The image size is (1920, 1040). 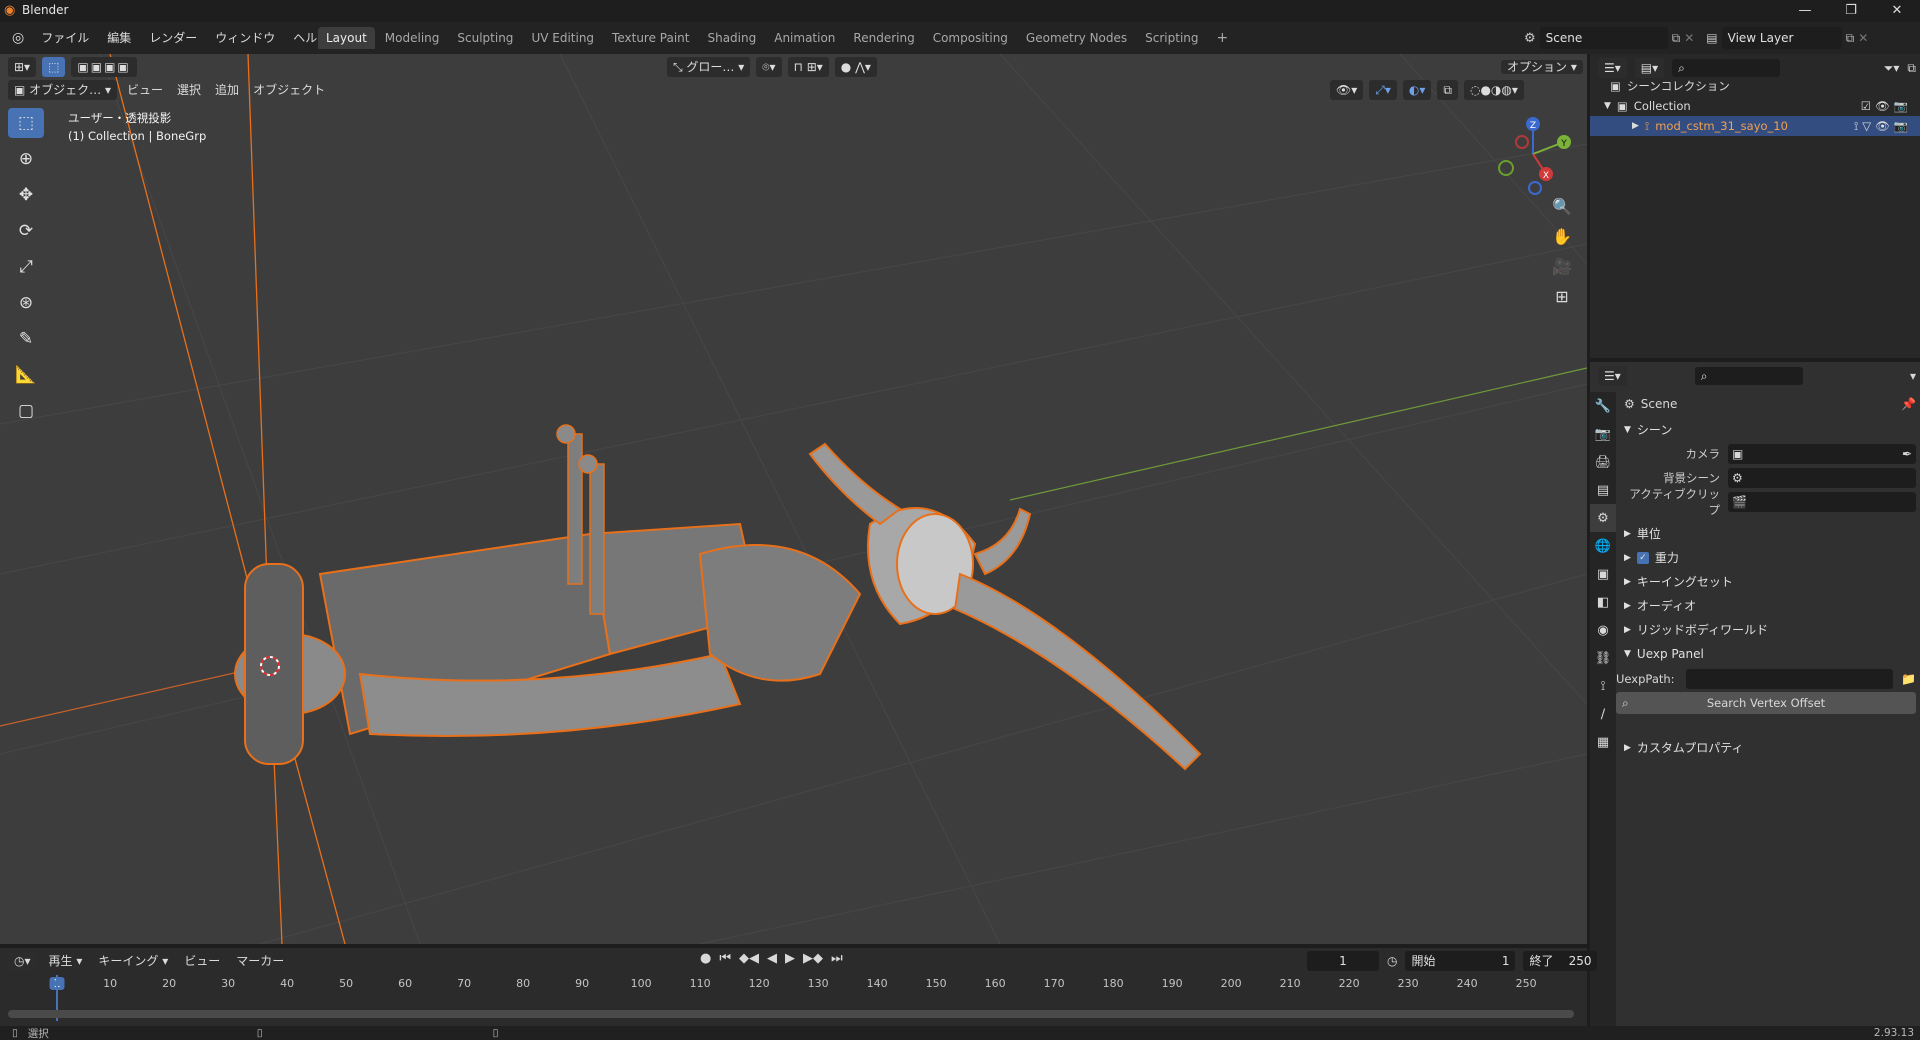 What do you see at coordinates (1765, 86) in the screenshot?
I see `outliner-scene-collection: ▣ シーンコレクション` at bounding box center [1765, 86].